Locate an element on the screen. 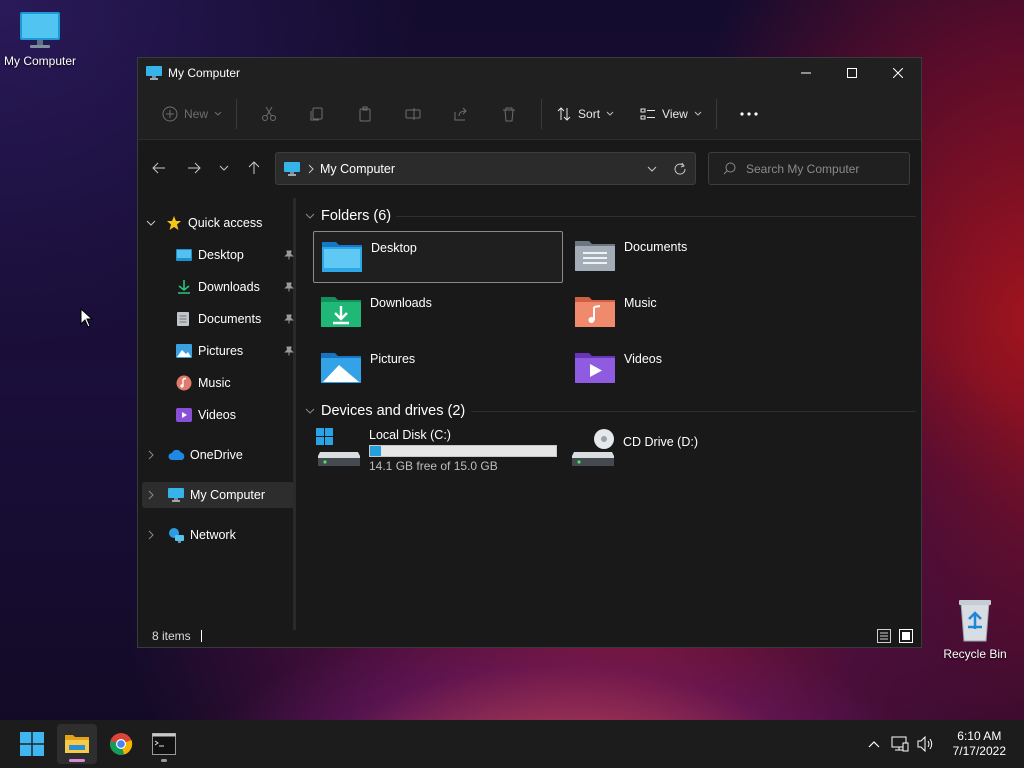 The width and height of the screenshot is (1024, 768). new-button: New is located at coordinates (192, 114).